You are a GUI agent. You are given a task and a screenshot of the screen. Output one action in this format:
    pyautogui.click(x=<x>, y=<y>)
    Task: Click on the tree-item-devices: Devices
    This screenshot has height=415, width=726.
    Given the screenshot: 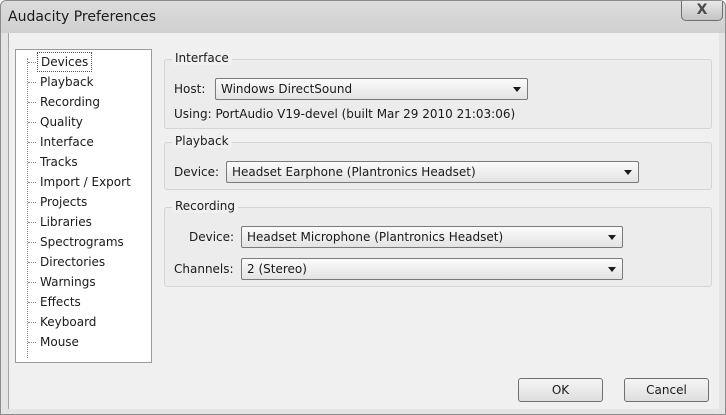 What is the action you would take?
    pyautogui.click(x=88, y=62)
    